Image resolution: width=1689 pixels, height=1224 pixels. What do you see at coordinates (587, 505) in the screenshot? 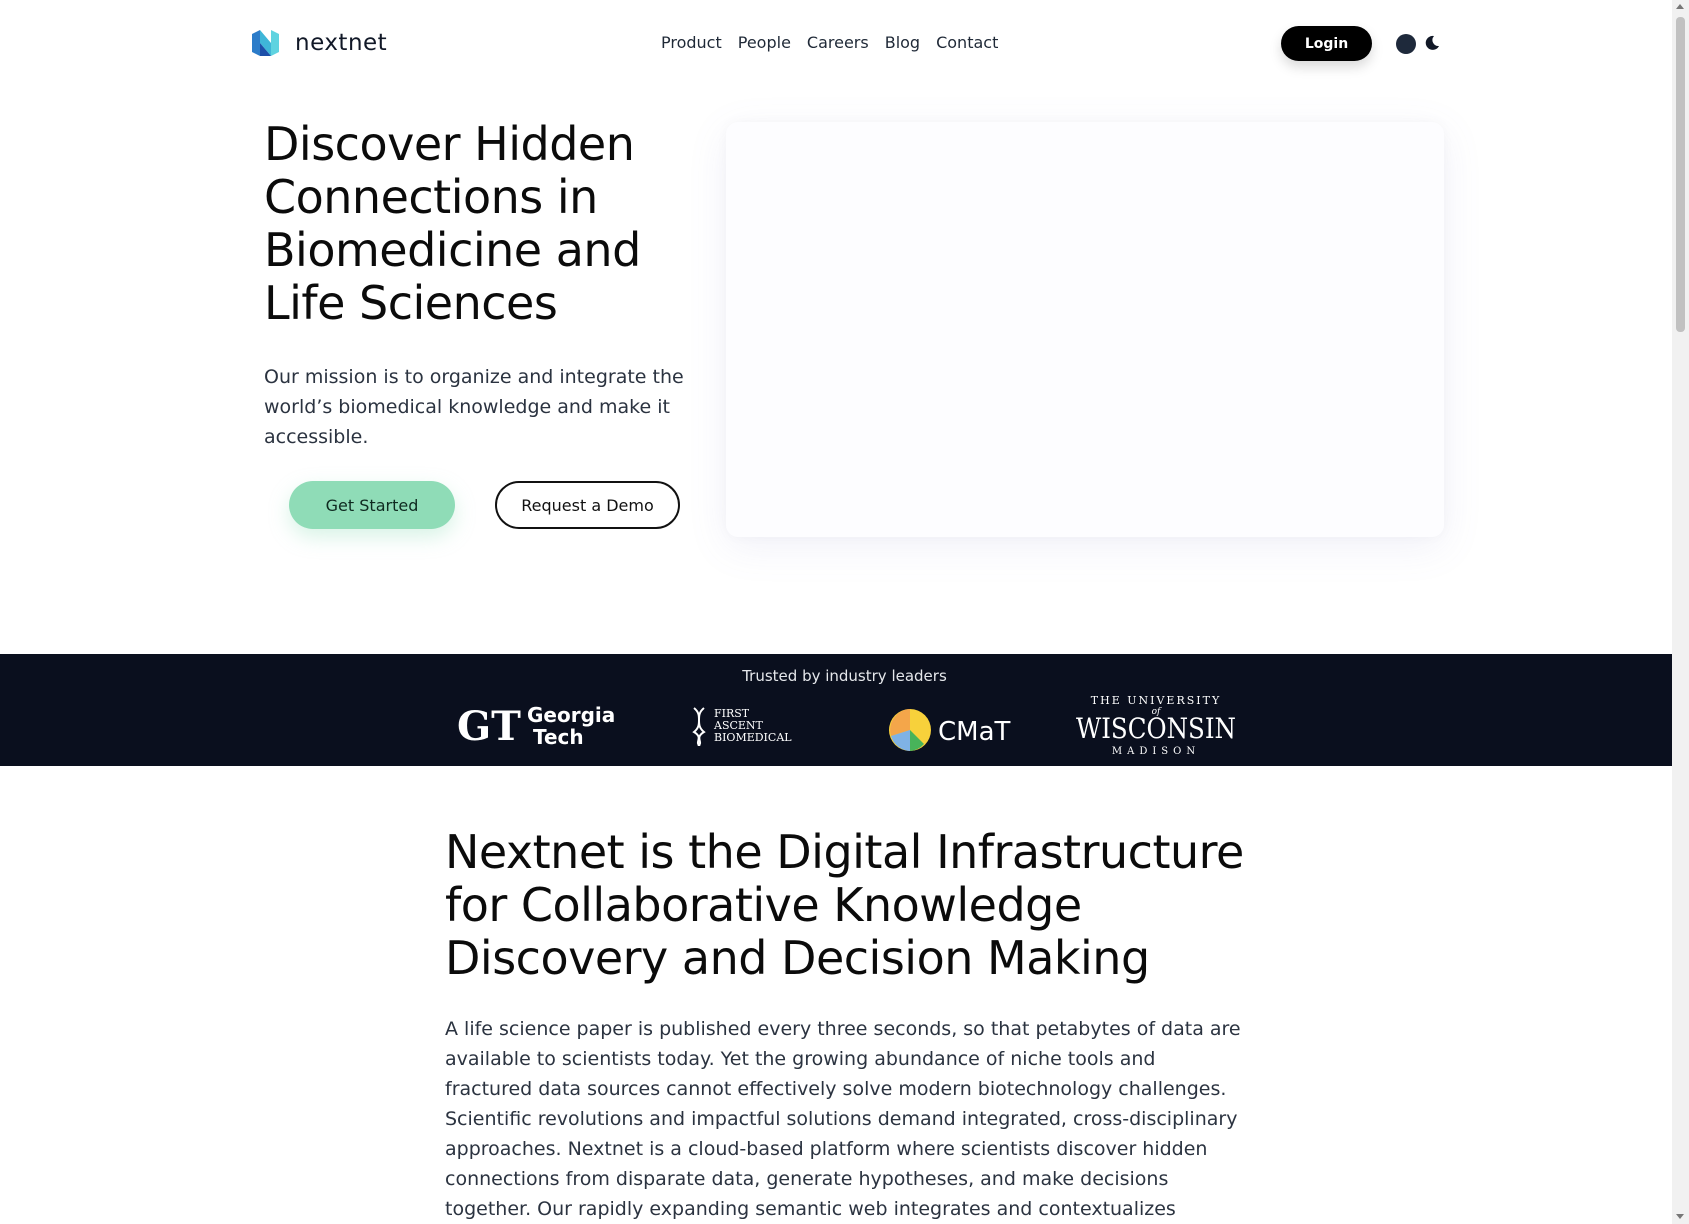
I see `request-demo-button: Request a Demo` at bounding box center [587, 505].